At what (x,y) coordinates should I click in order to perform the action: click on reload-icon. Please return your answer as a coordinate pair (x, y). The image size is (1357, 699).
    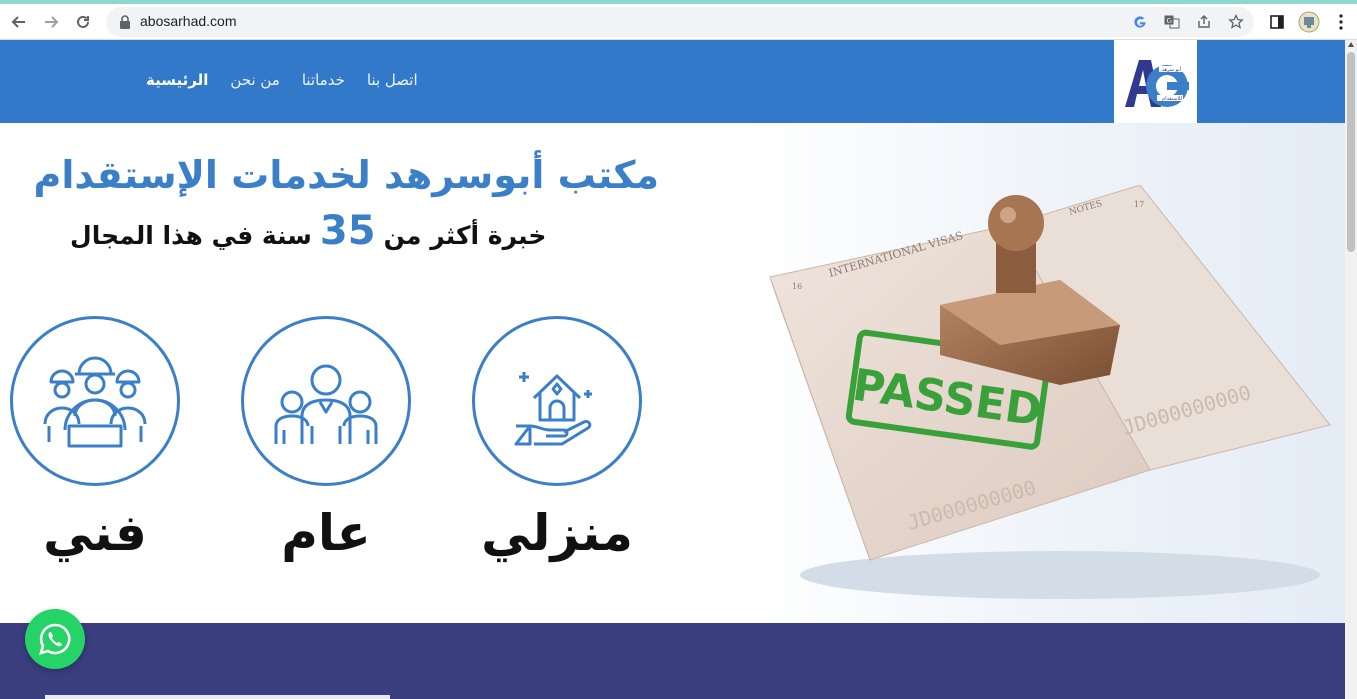
    Looking at the image, I should click on (83, 22).